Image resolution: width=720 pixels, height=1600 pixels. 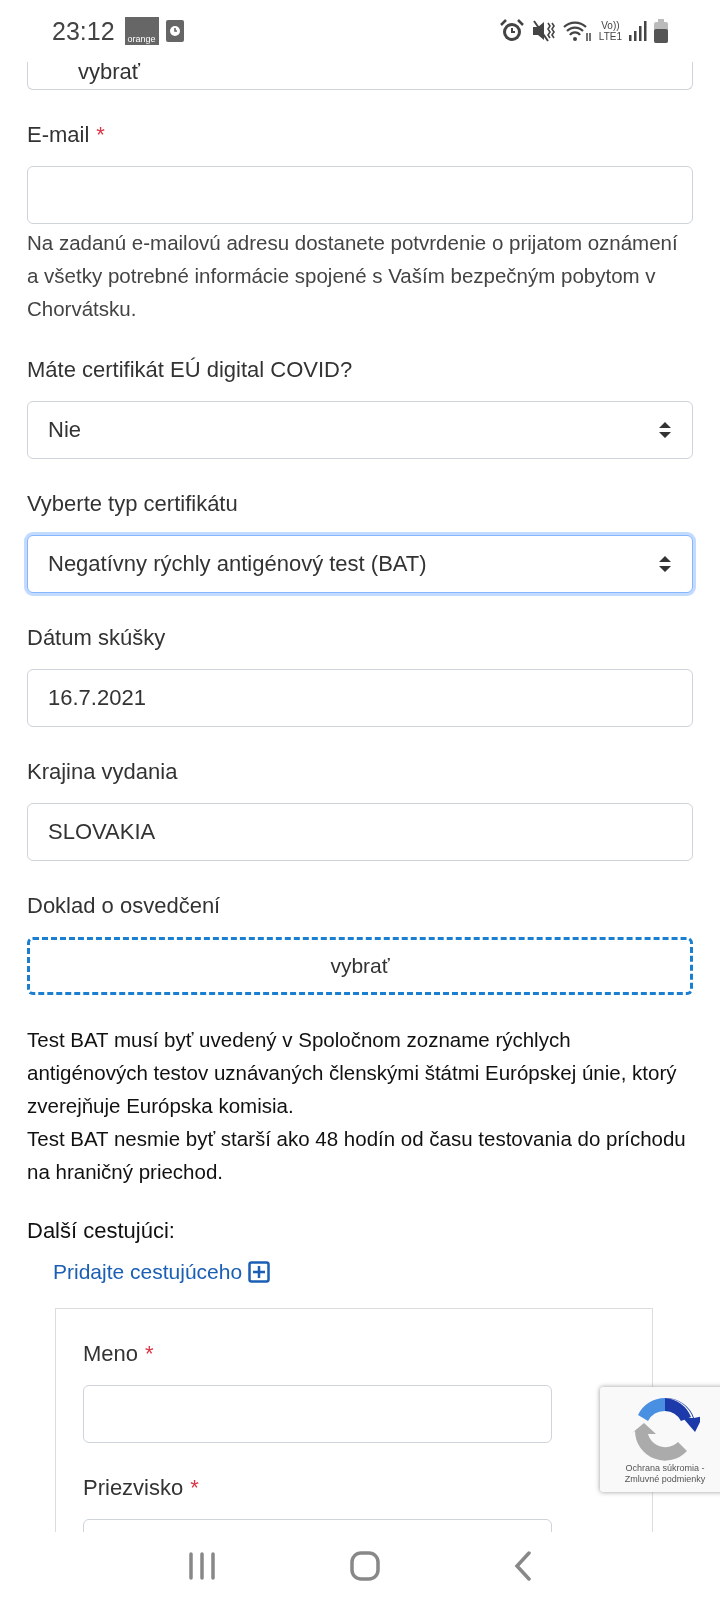 I want to click on volte-indicator: Vo)), so click(x=610, y=25).